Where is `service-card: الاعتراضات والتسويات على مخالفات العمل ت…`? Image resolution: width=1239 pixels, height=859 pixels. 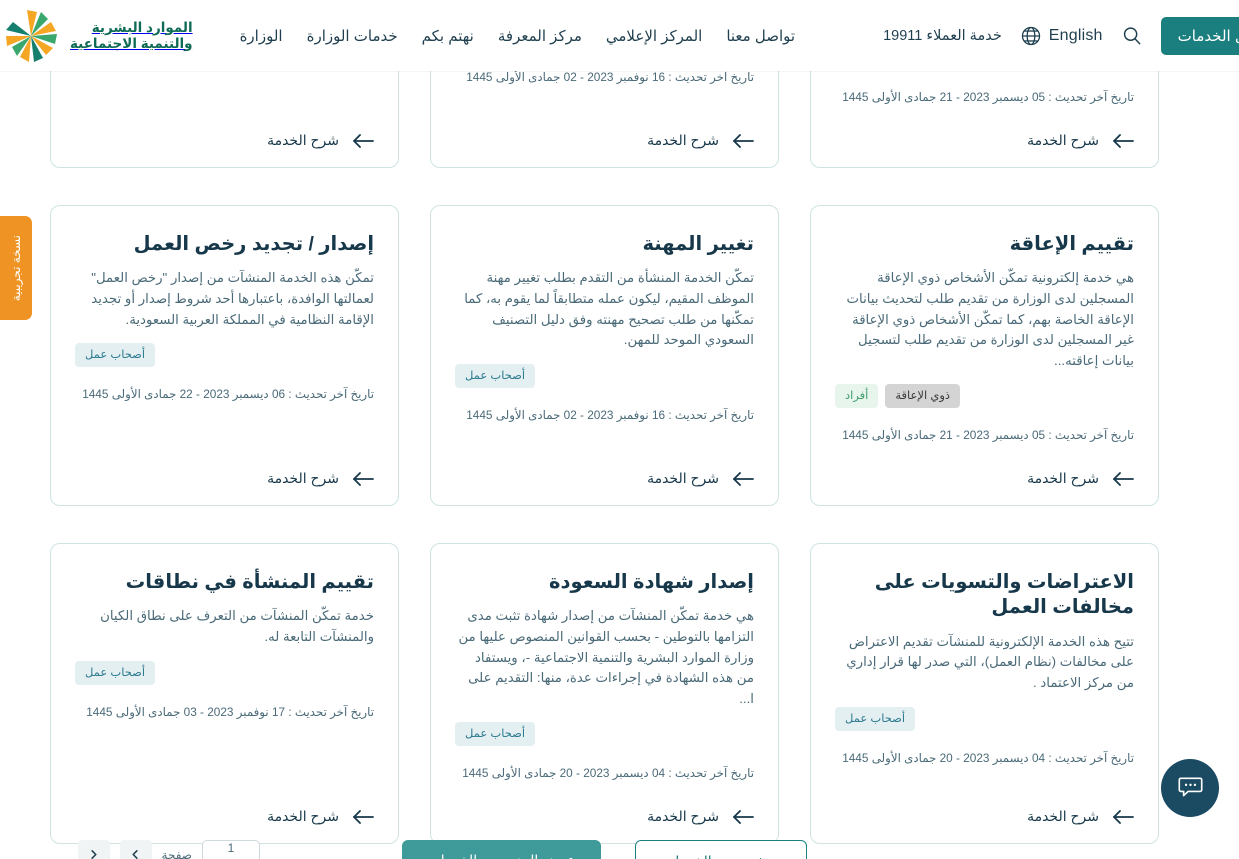 service-card: الاعتراضات والتسويات على مخالفات العمل ت… is located at coordinates (984, 693).